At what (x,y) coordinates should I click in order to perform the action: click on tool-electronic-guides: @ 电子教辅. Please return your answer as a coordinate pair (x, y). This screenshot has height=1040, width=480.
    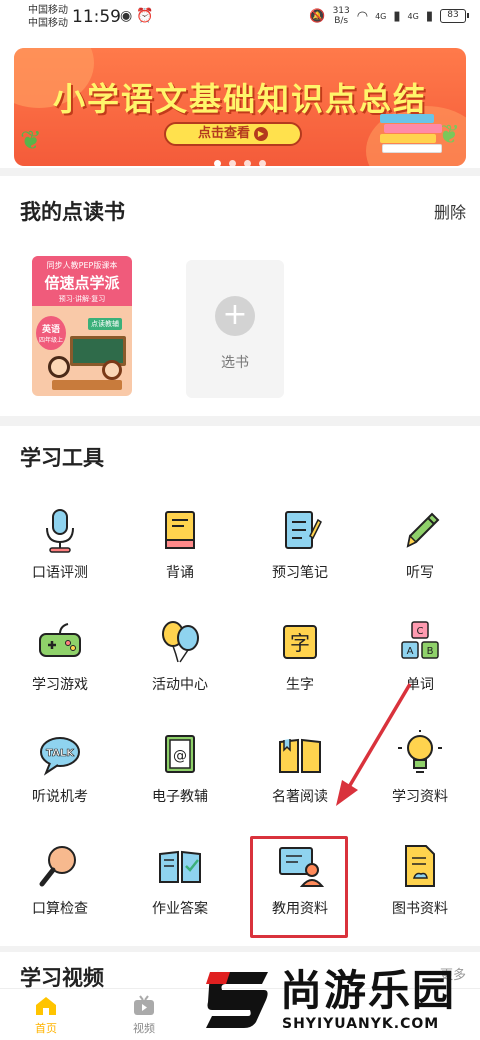
    Looking at the image, I should click on (180, 779).